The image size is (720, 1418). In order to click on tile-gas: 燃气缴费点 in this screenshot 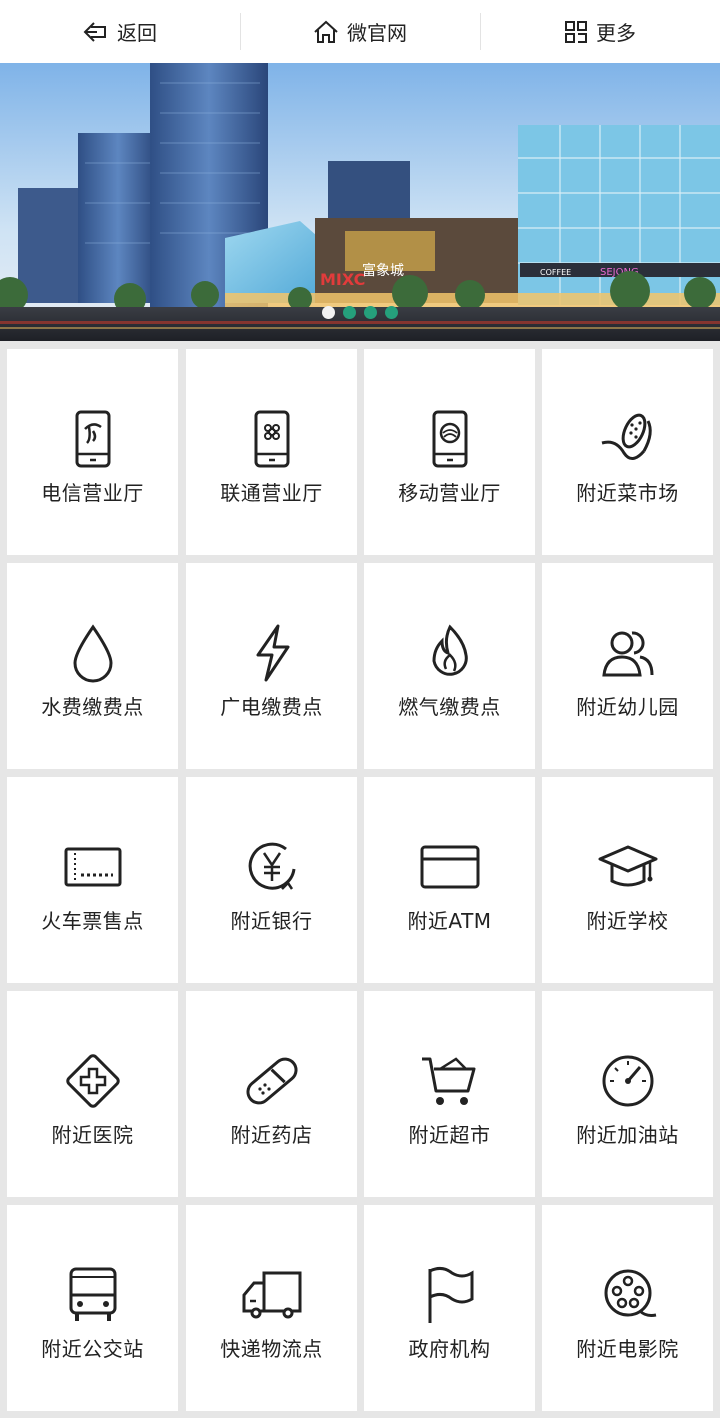, I will do `click(449, 666)`.